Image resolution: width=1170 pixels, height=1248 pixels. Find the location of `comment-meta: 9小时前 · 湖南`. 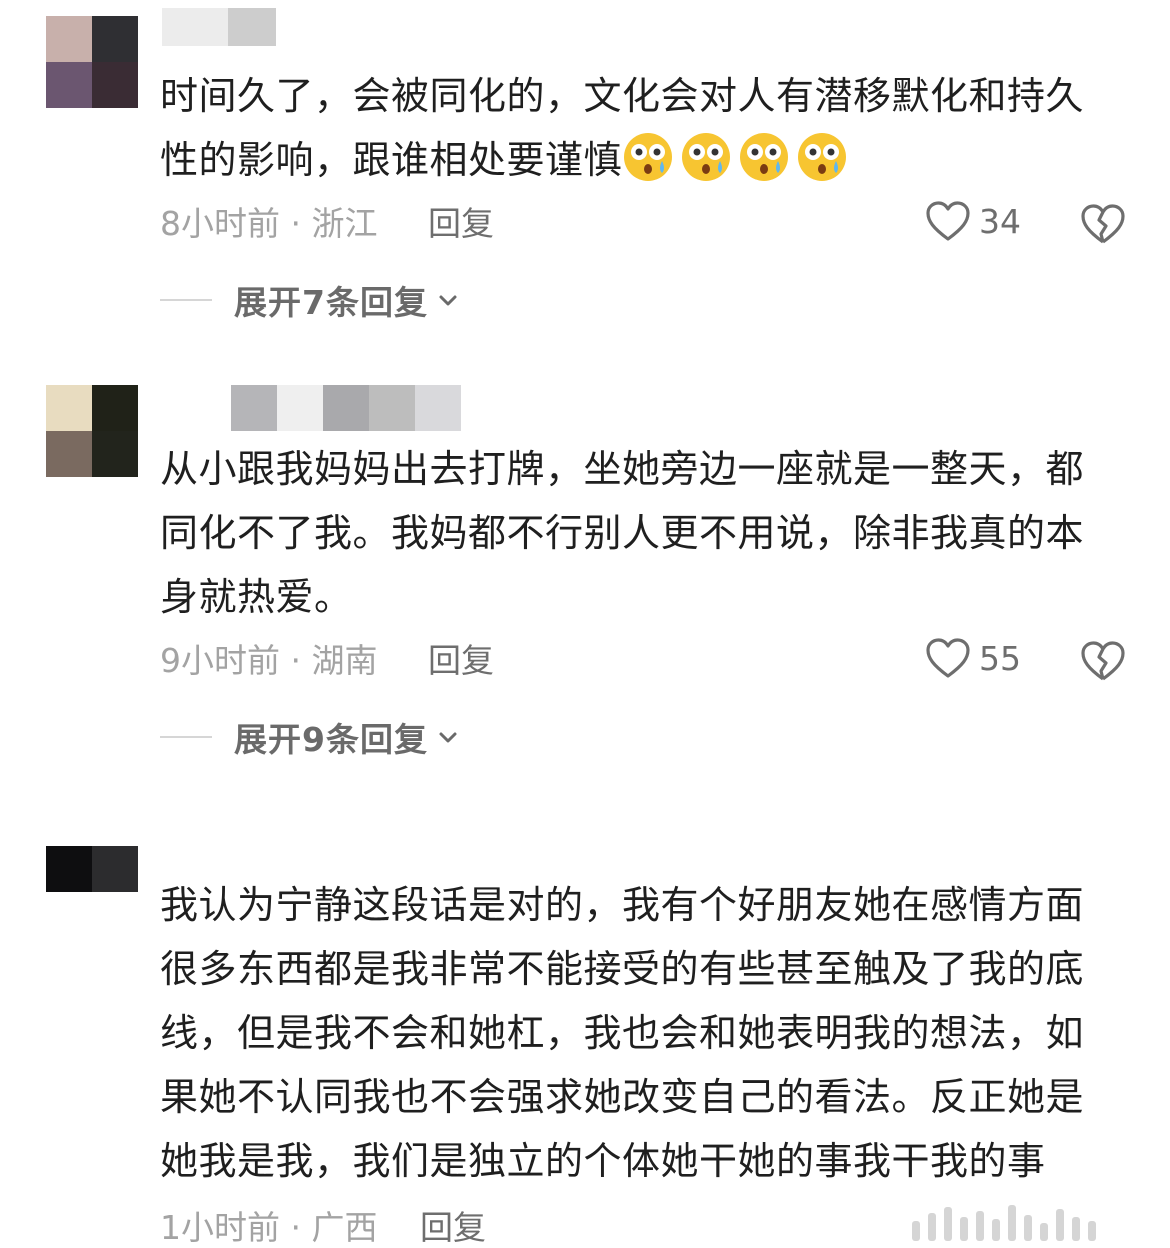

comment-meta: 9小时前 · 湖南 is located at coordinates (269, 660).